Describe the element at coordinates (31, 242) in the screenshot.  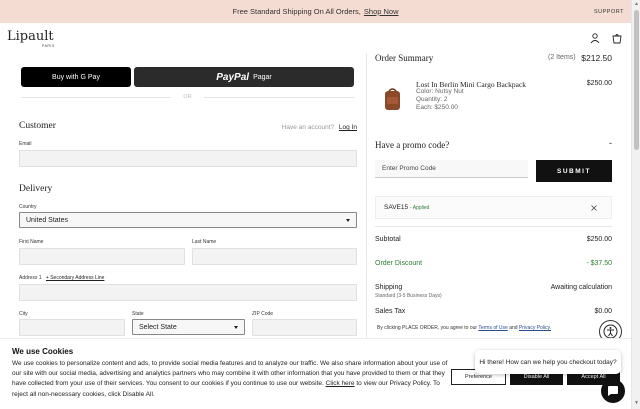
I see `first-name-label: First Name` at that location.